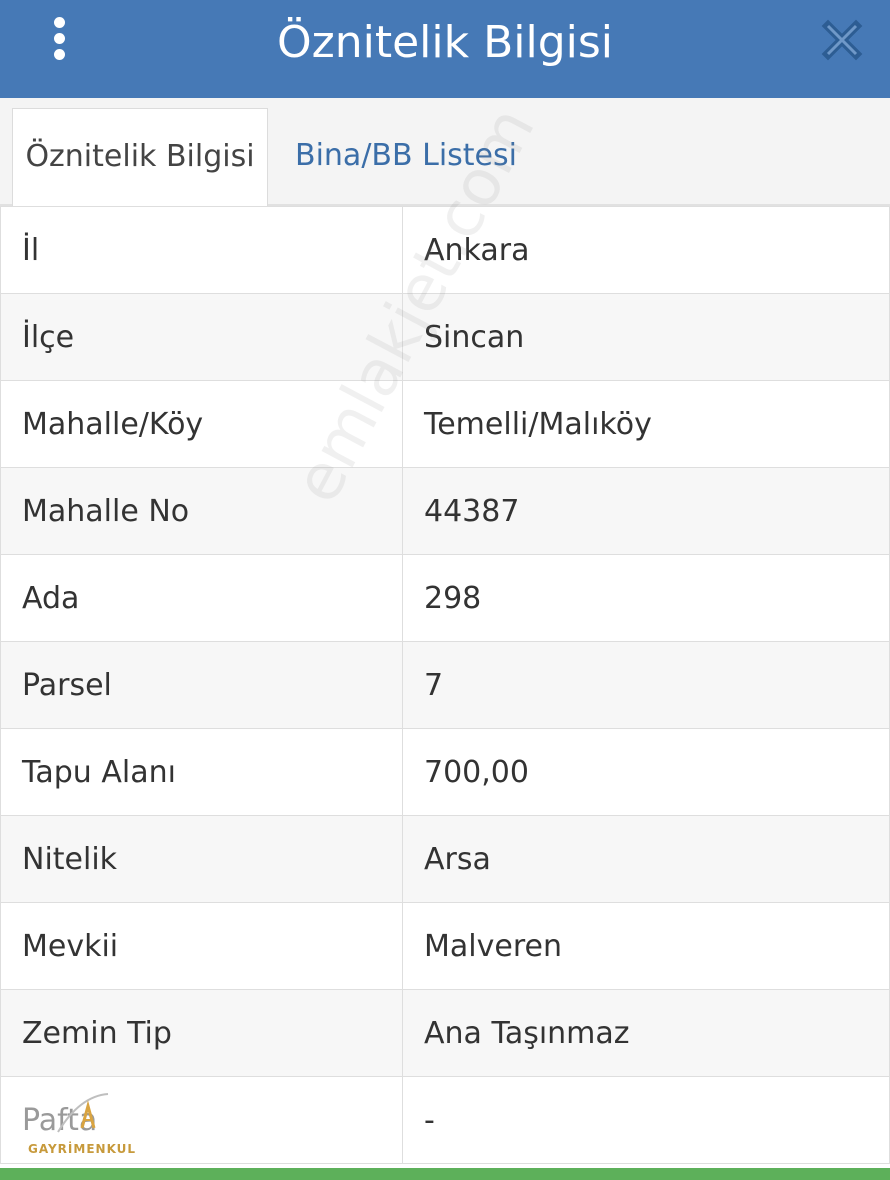 Image resolution: width=890 pixels, height=1180 pixels. What do you see at coordinates (406, 157) in the screenshot?
I see `tab-bina-bb-listesi: Bina/BB Listesi` at bounding box center [406, 157].